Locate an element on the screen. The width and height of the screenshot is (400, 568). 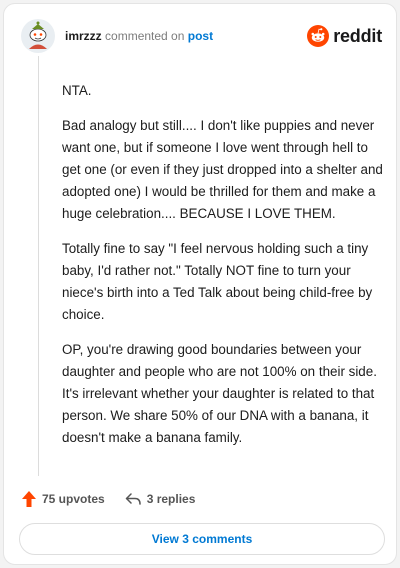
comment-meta: imrzzz commented on post is located at coordinates (139, 36).